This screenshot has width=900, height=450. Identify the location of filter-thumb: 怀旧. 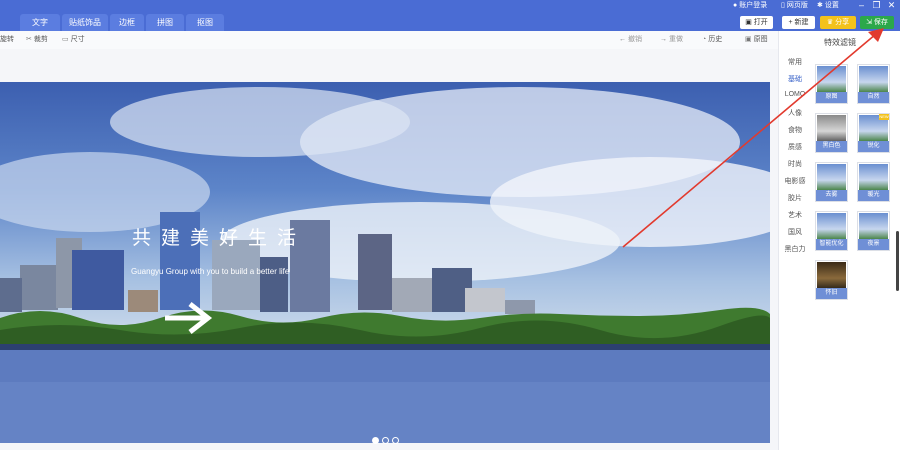
(831, 280).